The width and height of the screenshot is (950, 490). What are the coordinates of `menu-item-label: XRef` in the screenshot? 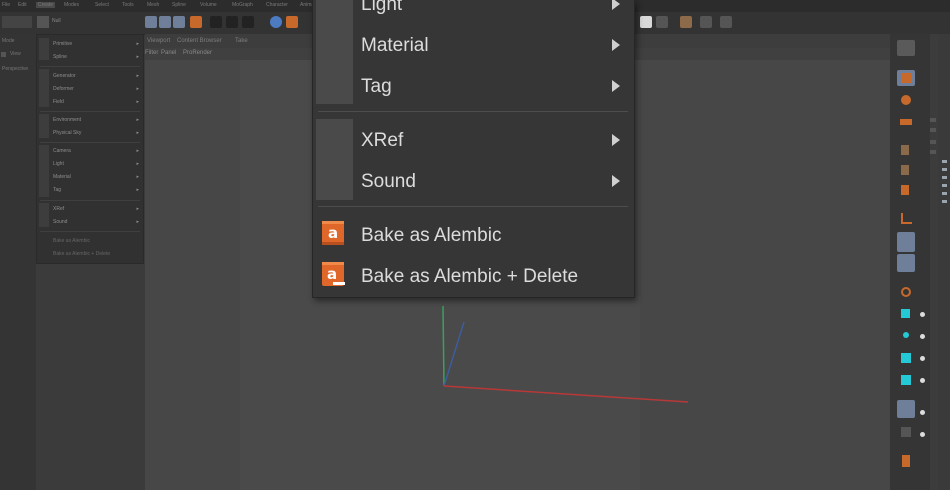 It's located at (382, 140).